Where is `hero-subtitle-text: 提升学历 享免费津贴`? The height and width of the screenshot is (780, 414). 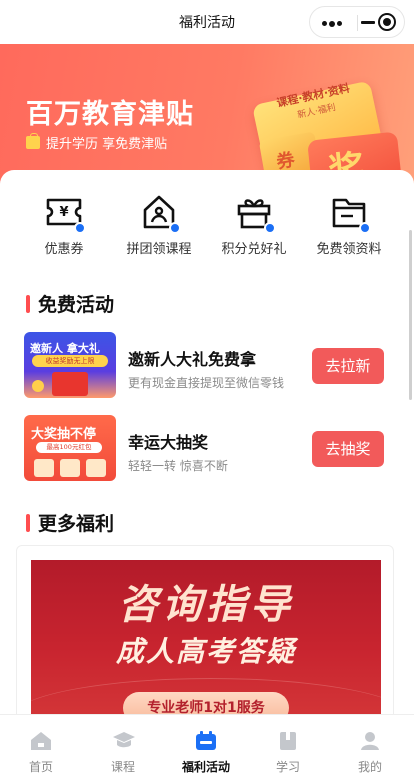 hero-subtitle-text: 提升学历 享免费津贴 is located at coordinates (107, 144).